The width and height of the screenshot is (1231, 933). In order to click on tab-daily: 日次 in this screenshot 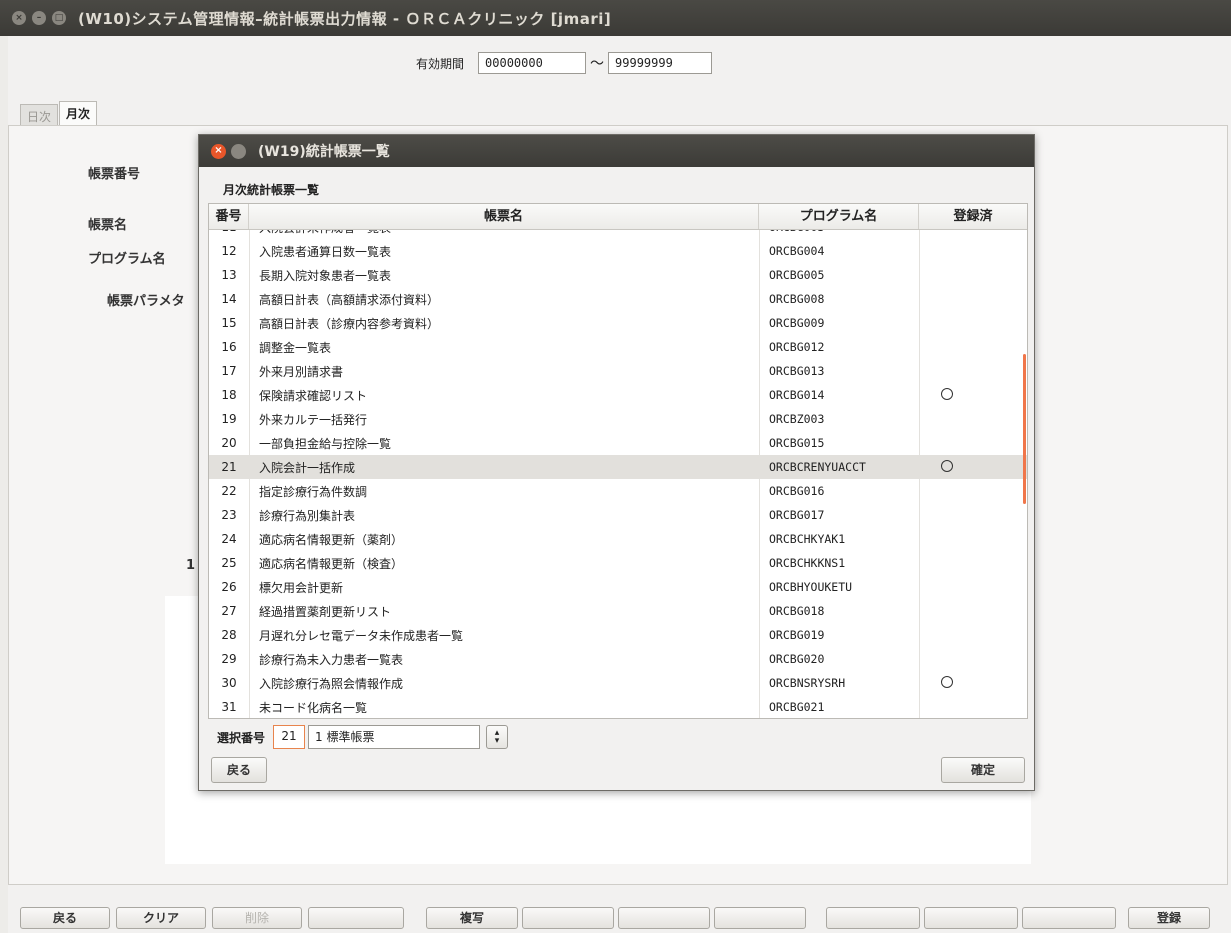, I will do `click(39, 115)`.